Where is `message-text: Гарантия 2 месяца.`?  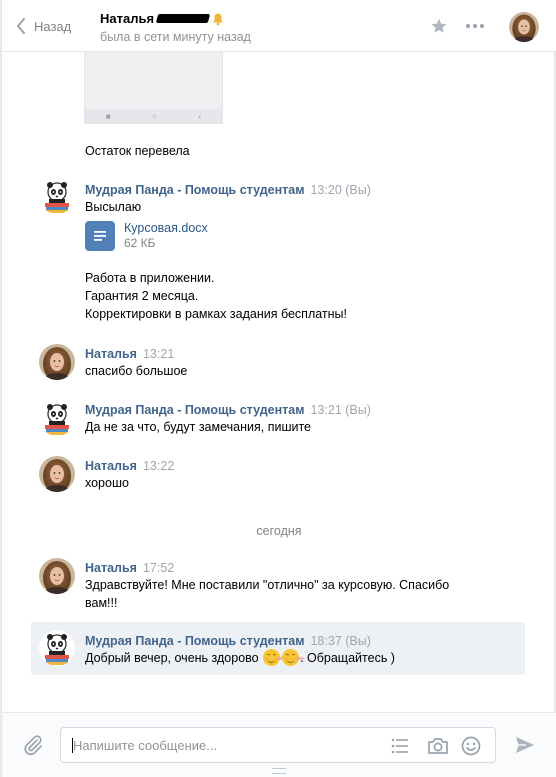 message-text: Гарантия 2 месяца. is located at coordinates (142, 296).